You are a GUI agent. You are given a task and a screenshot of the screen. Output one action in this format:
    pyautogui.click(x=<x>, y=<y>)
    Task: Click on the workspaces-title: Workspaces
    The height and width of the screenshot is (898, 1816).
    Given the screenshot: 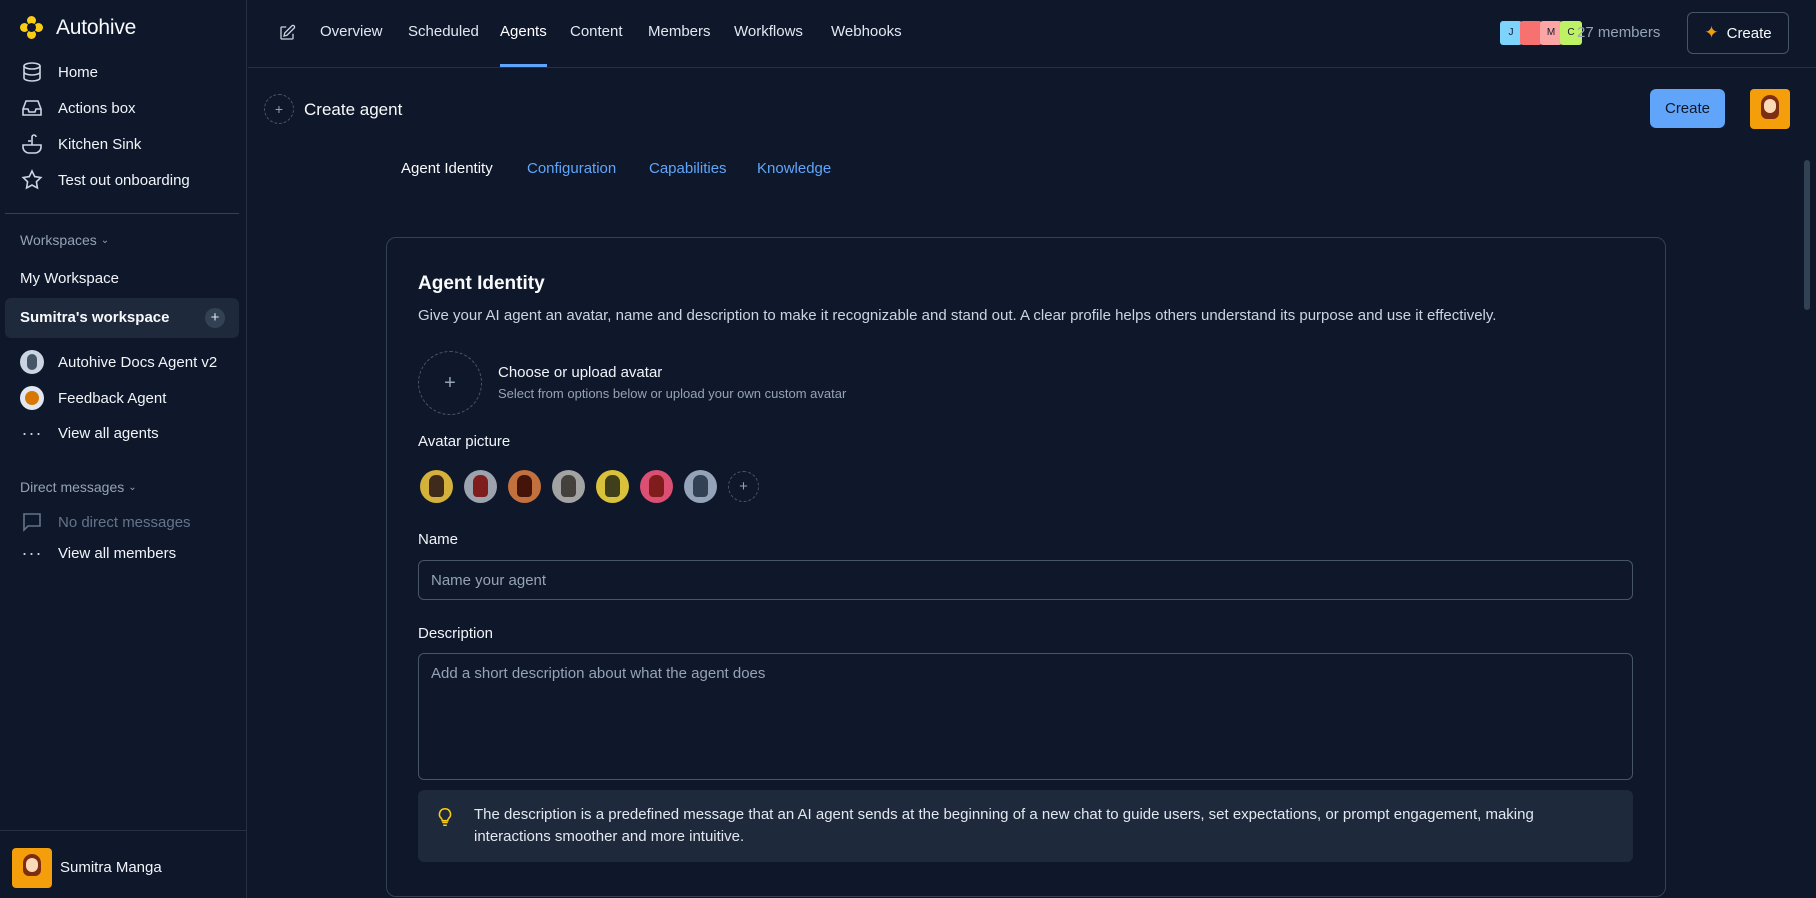 What is the action you would take?
    pyautogui.click(x=58, y=240)
    